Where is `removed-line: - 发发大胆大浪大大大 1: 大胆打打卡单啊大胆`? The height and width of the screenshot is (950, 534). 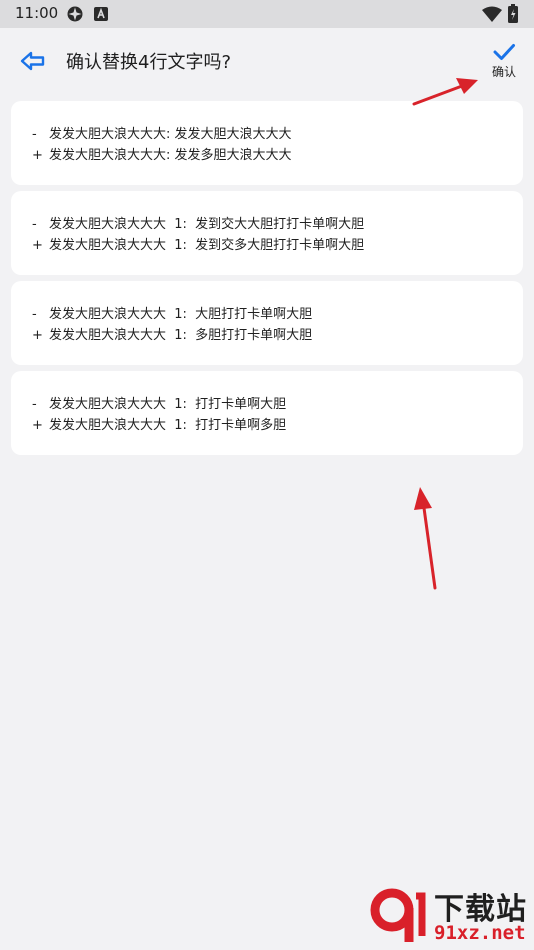
removed-line: - 发发大胆大浪大大大 1: 大胆打打卡单啊大胆 is located at coordinates (277, 313).